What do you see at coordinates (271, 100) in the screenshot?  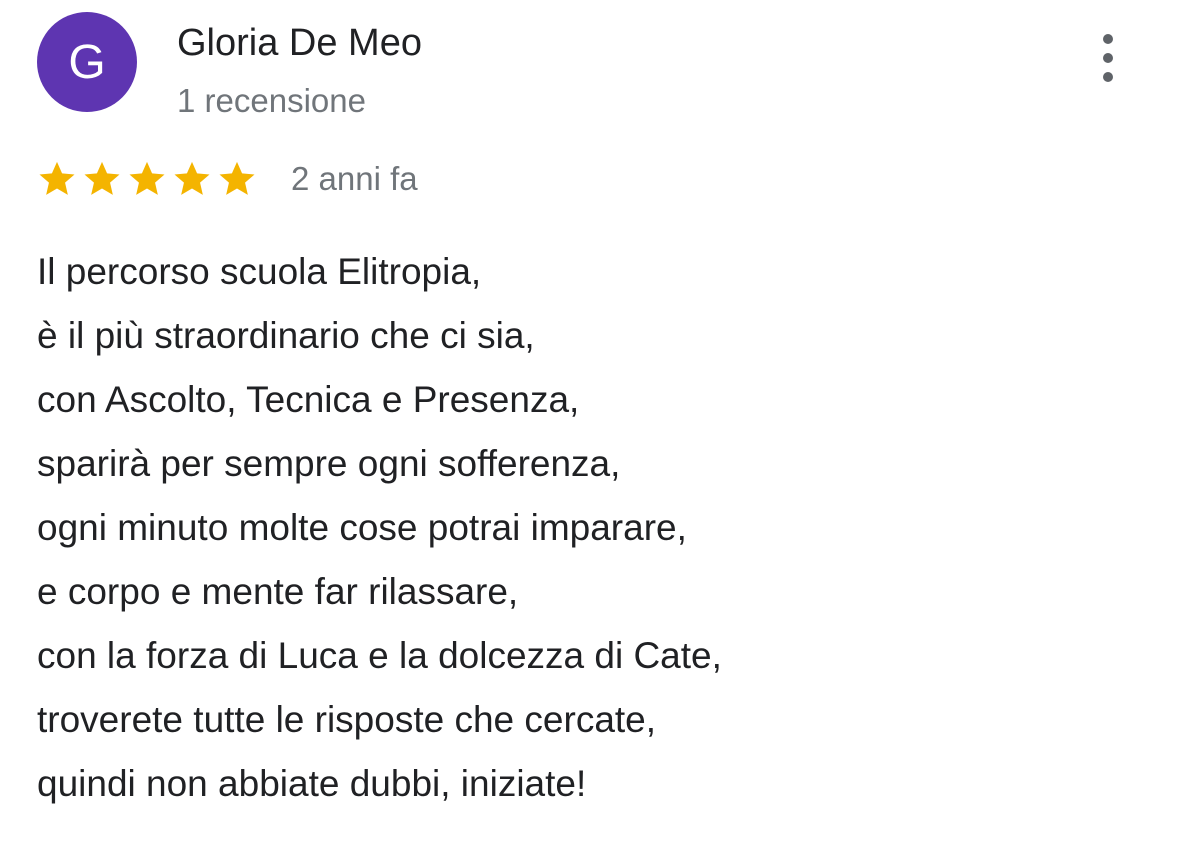 I see `review-count: 1 recensione` at bounding box center [271, 100].